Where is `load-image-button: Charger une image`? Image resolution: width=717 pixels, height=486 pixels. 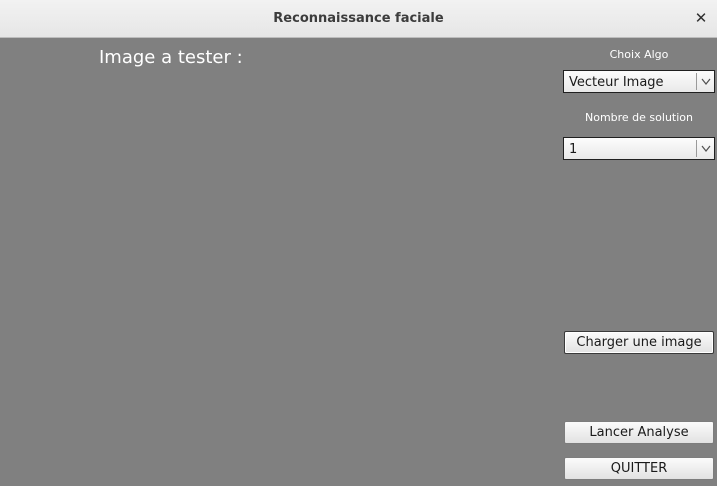
load-image-button: Charger une image is located at coordinates (639, 342).